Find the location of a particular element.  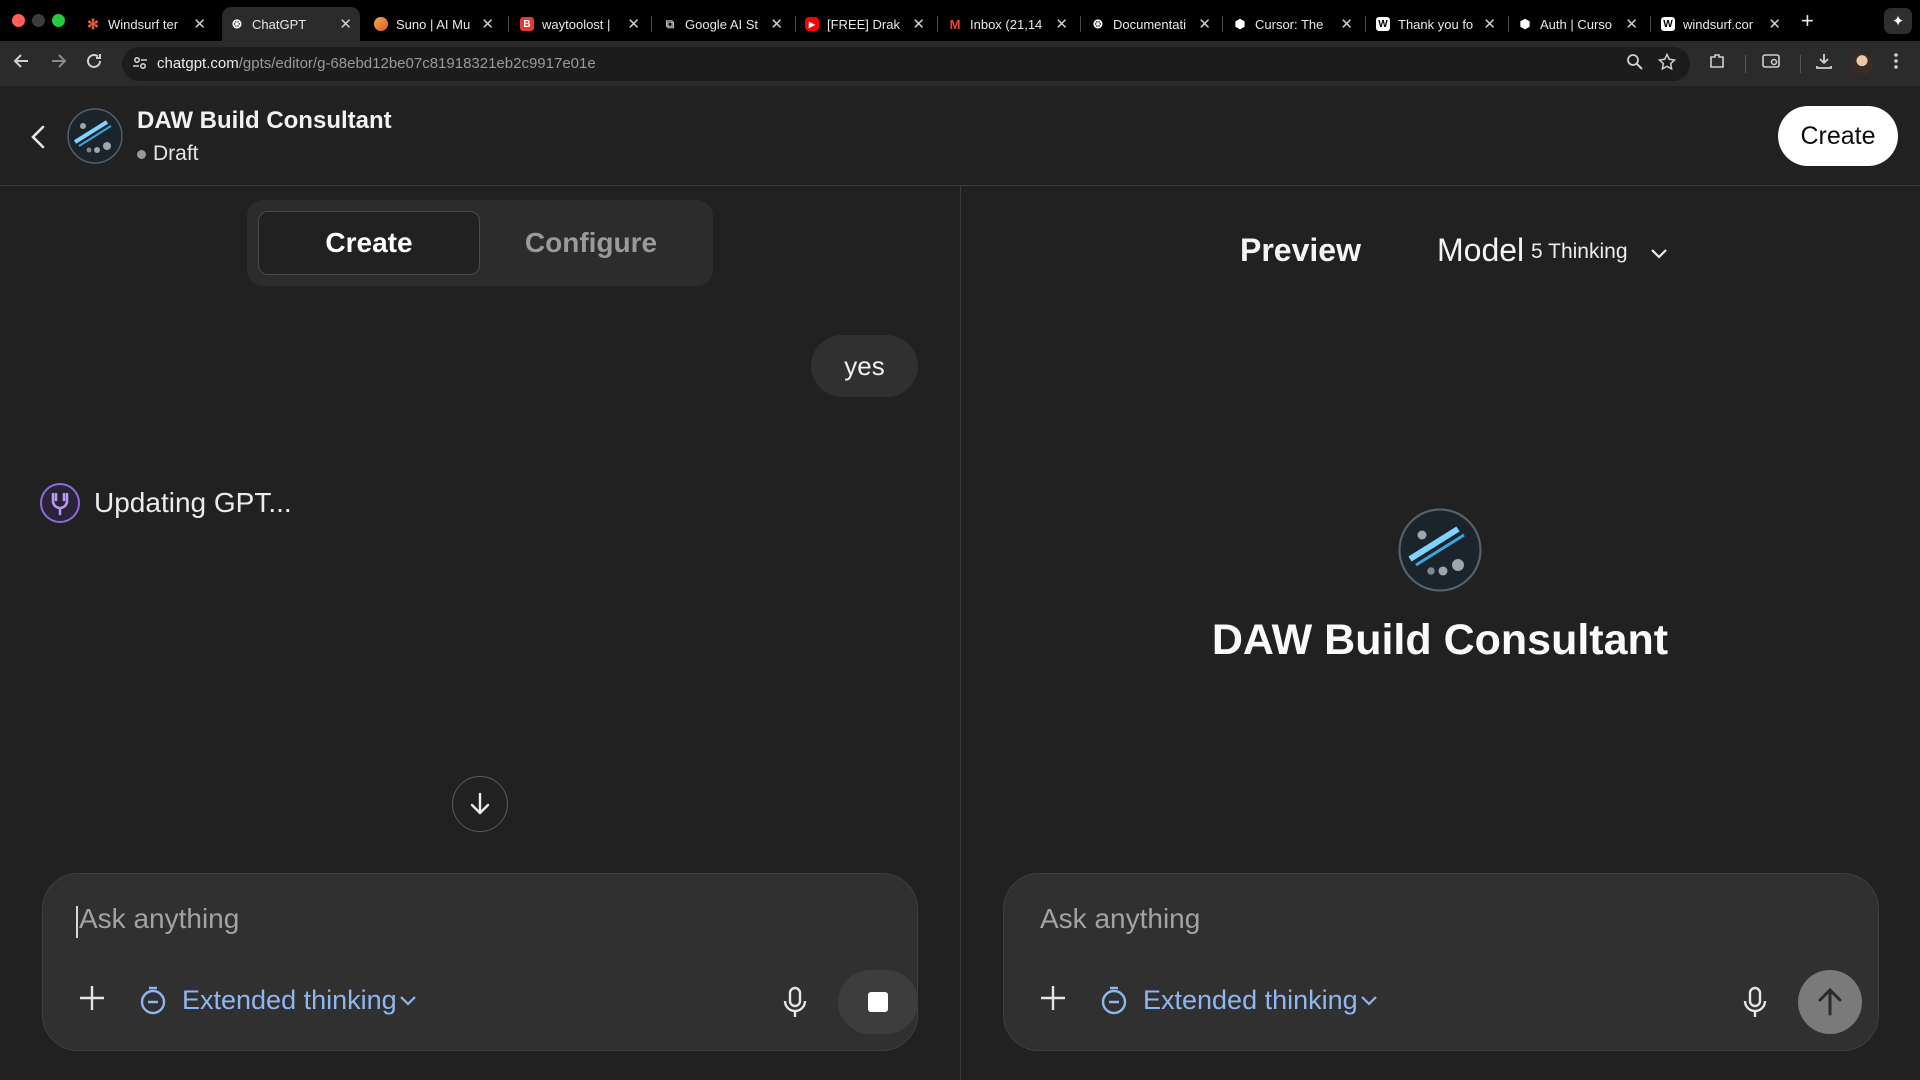

draft-status-label: Draft is located at coordinates (176, 153).